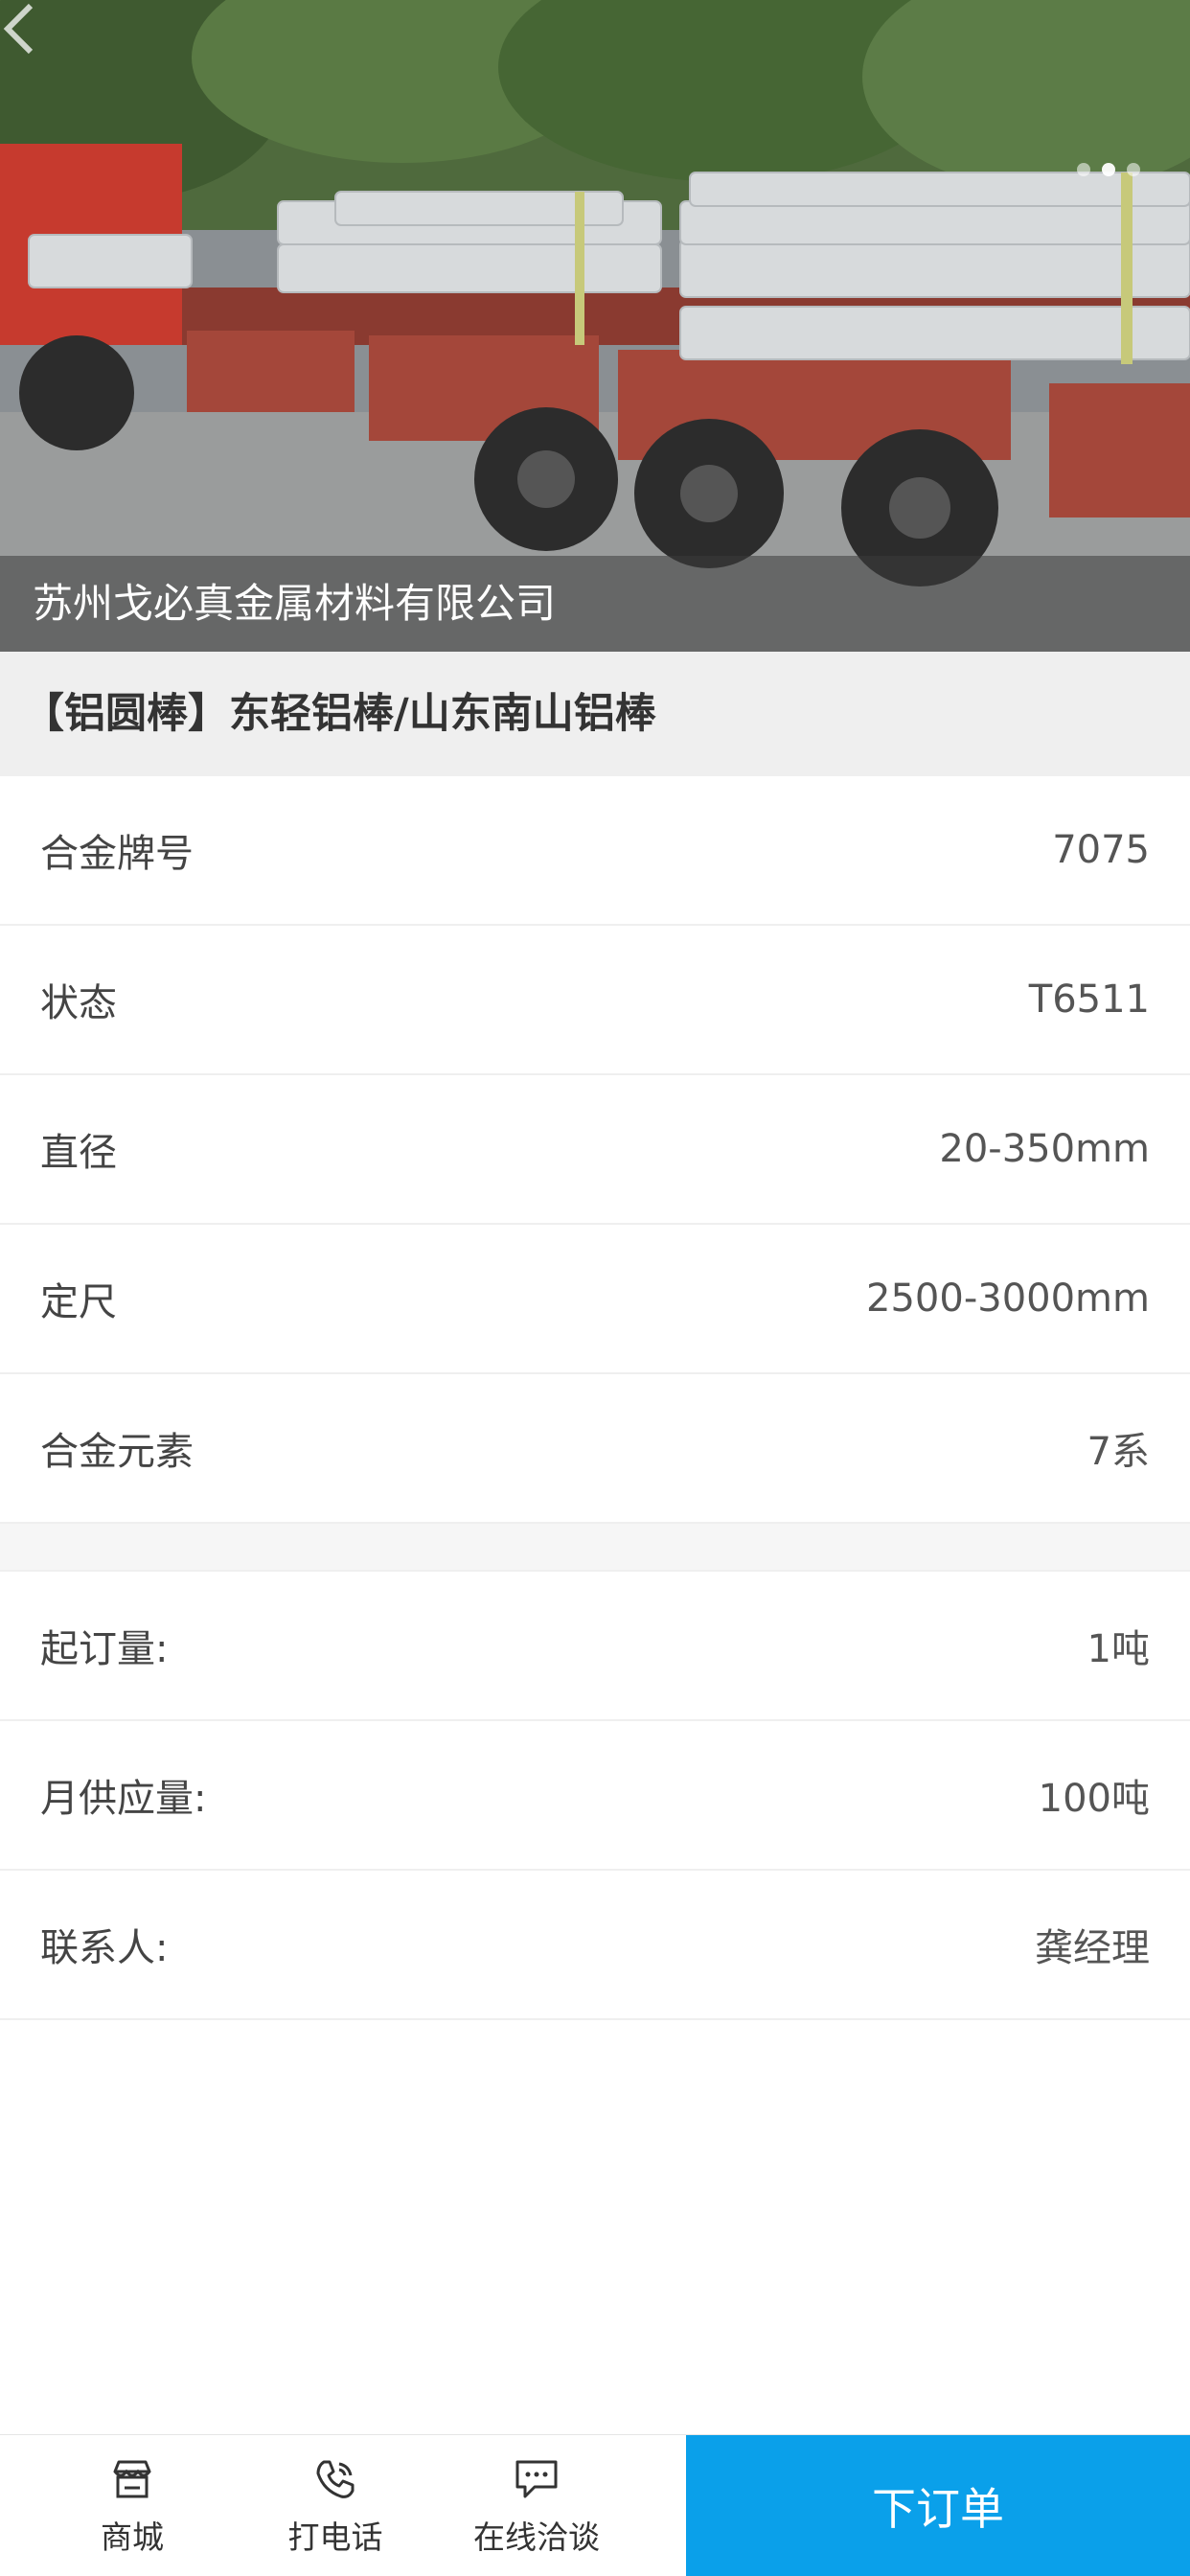 This screenshot has height=2576, width=1190. I want to click on spec-value: 2500-3000mm, so click(1008, 1298).